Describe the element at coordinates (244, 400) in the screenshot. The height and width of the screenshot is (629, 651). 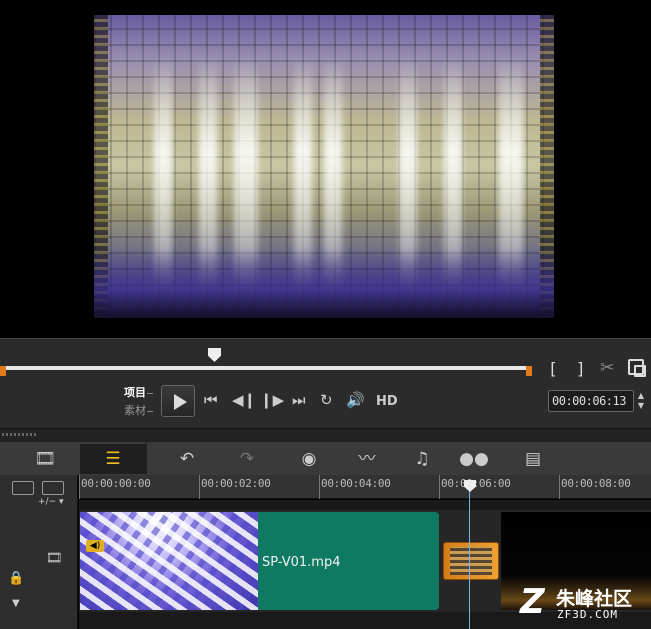
I see `previous-frame-icon: ◀❙` at that location.